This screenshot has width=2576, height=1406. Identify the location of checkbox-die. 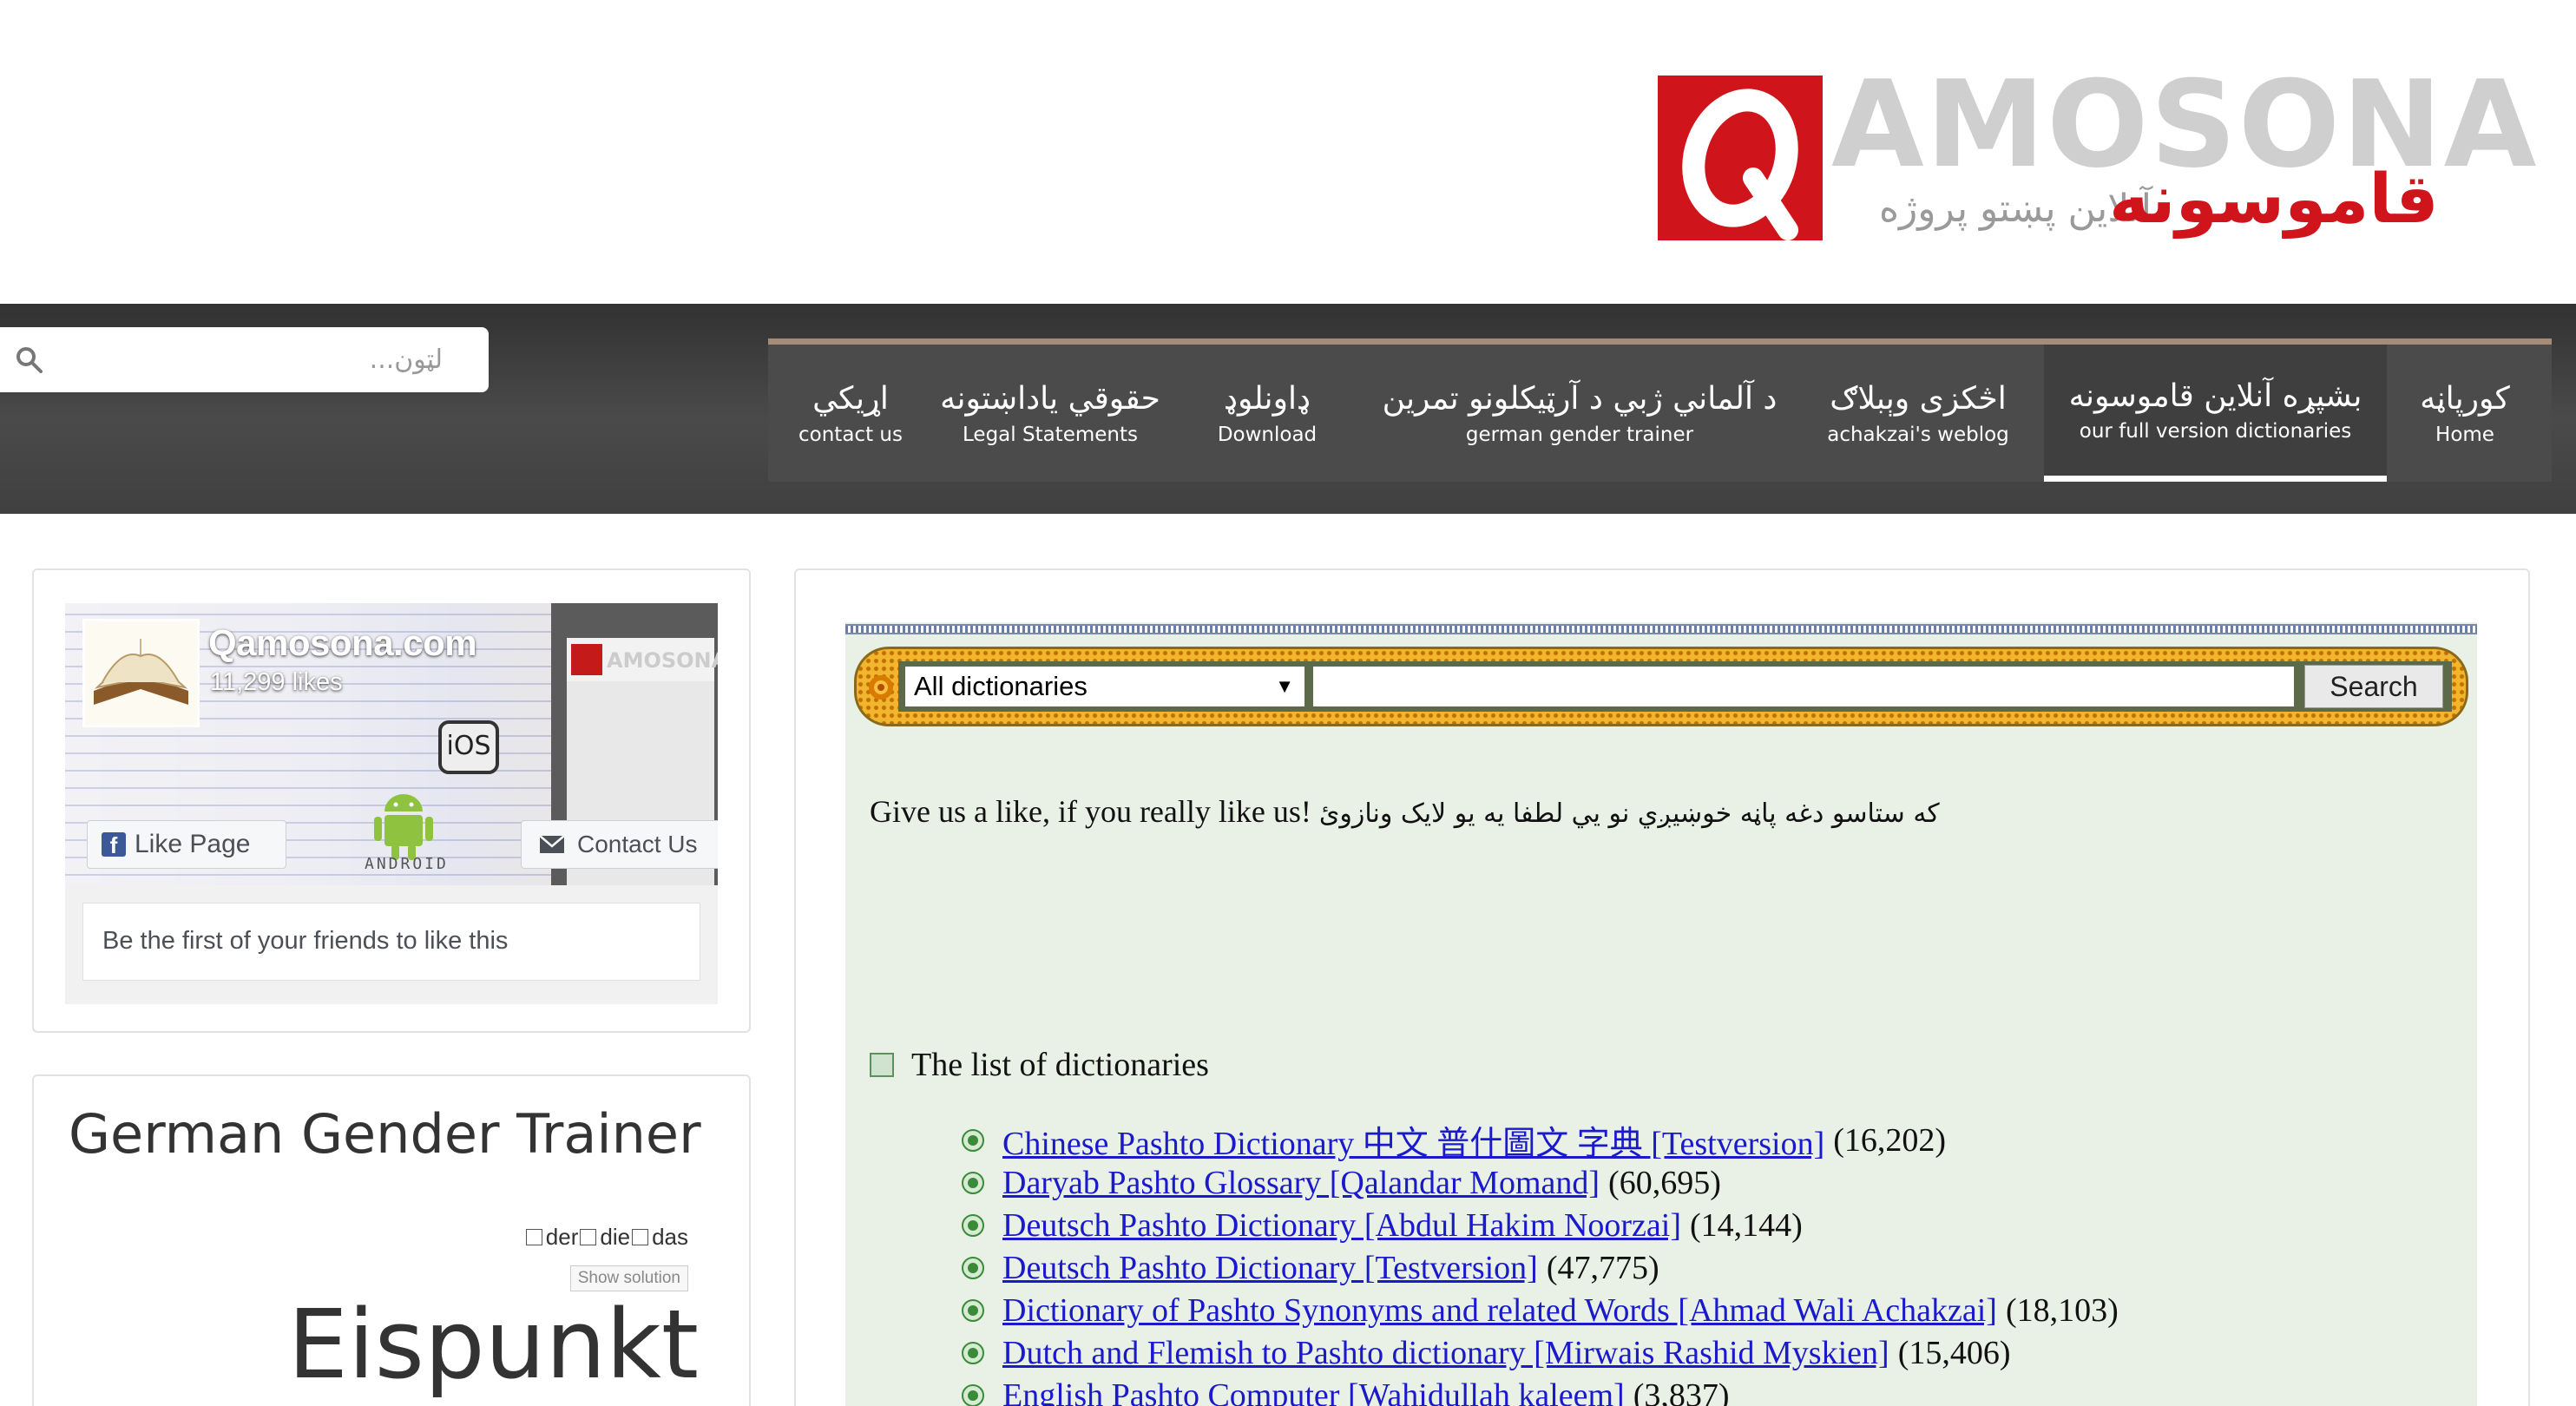
(588, 1237).